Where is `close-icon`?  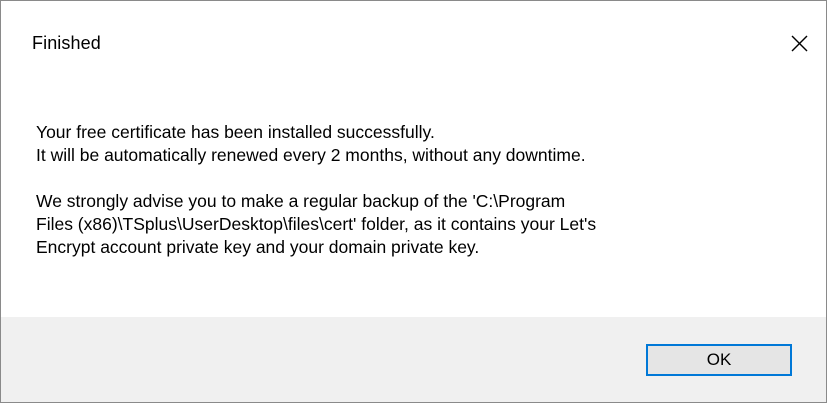
close-icon is located at coordinates (799, 43).